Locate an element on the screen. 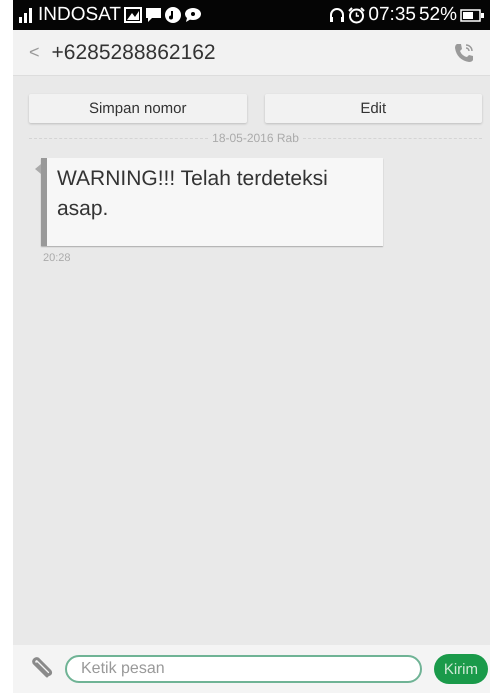  headphones-icon is located at coordinates (337, 15).